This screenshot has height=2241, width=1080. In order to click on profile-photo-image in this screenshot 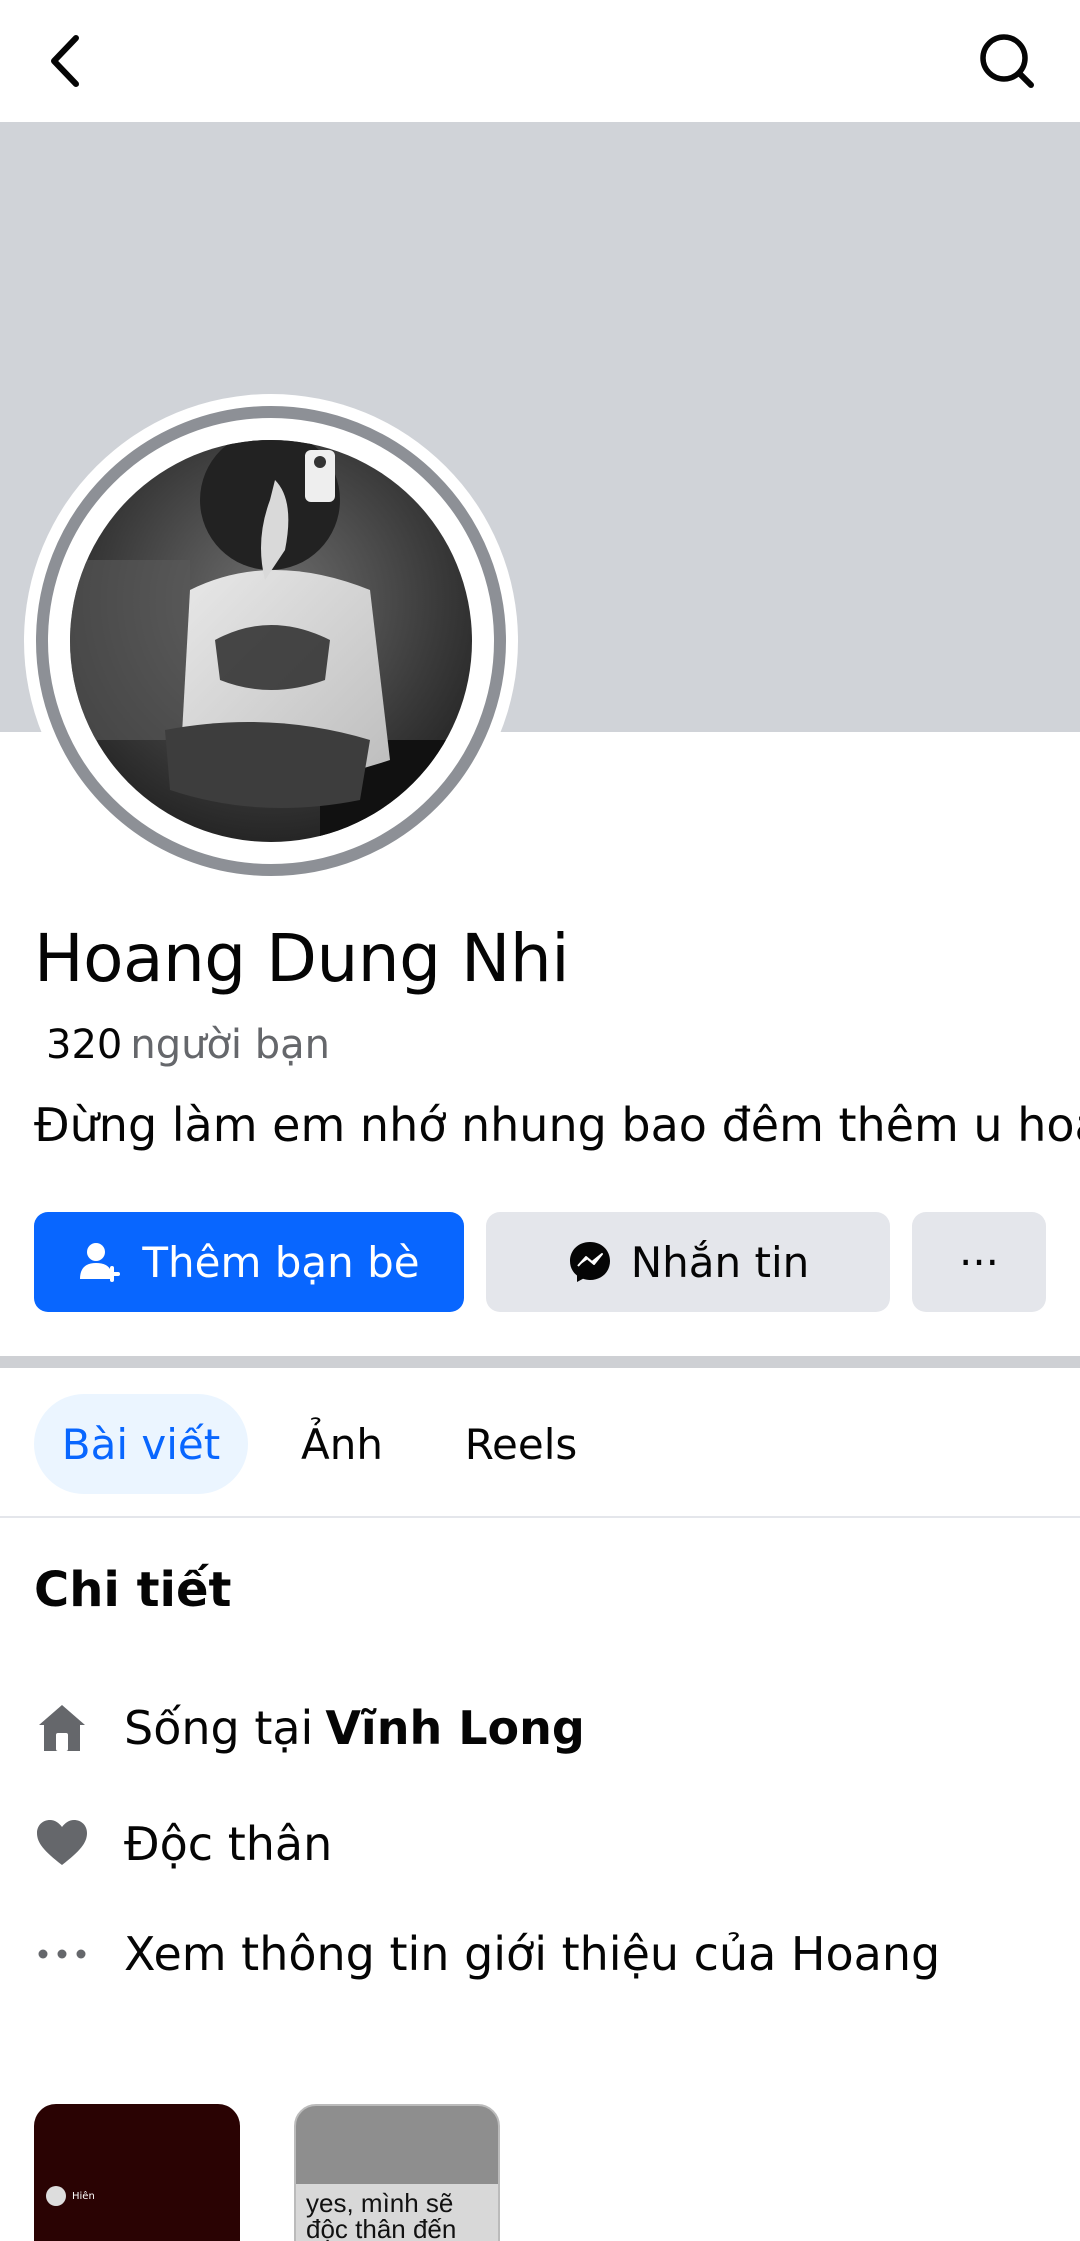, I will do `click(271, 641)`.